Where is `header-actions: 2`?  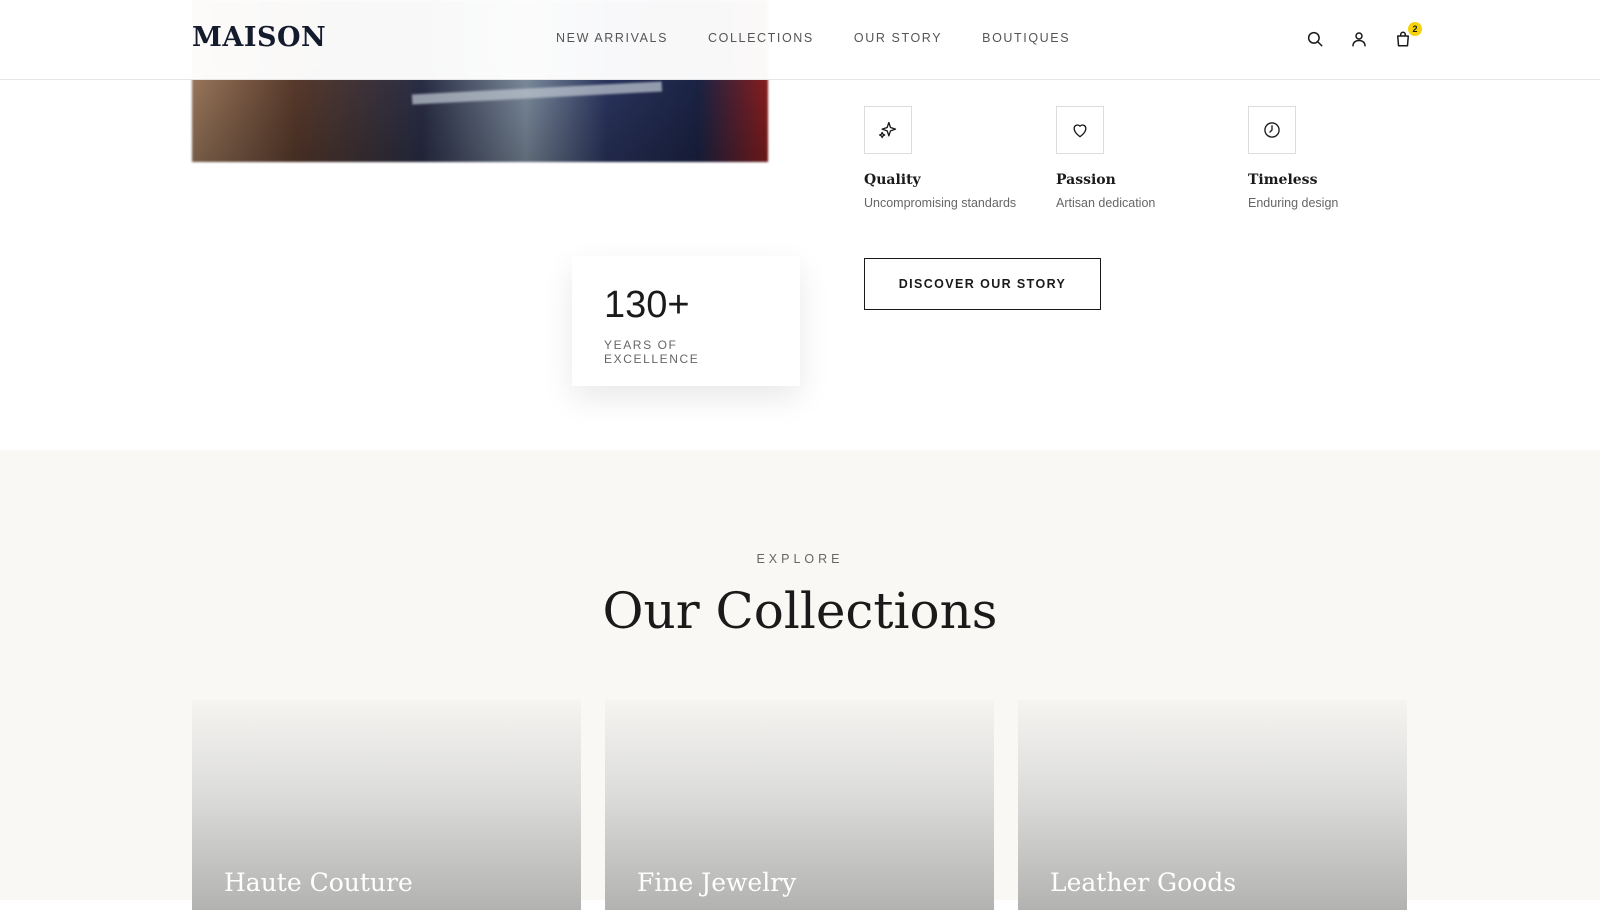
header-actions: 2 is located at coordinates (1363, 36).